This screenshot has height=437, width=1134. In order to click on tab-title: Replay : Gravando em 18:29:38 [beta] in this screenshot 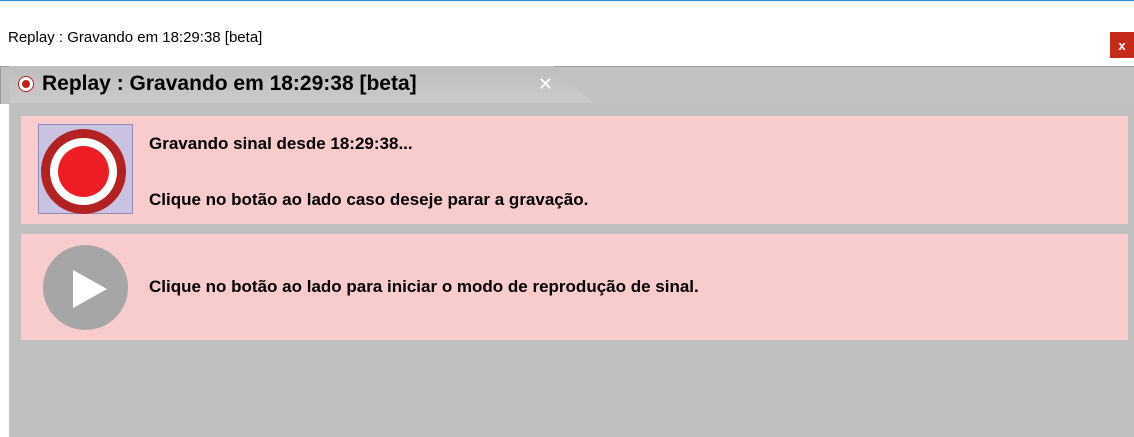, I will do `click(229, 83)`.